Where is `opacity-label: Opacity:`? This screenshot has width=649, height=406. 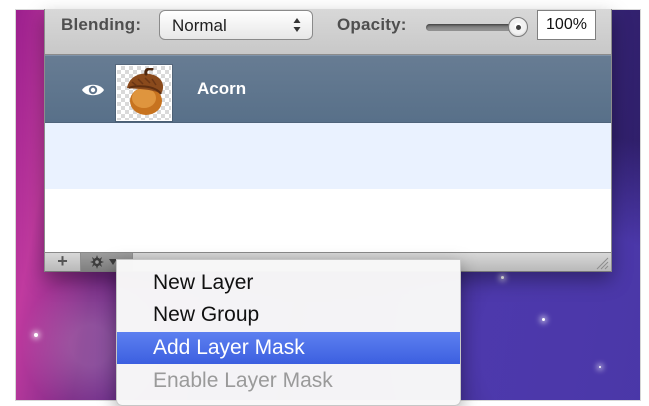
opacity-label: Opacity: is located at coordinates (372, 24).